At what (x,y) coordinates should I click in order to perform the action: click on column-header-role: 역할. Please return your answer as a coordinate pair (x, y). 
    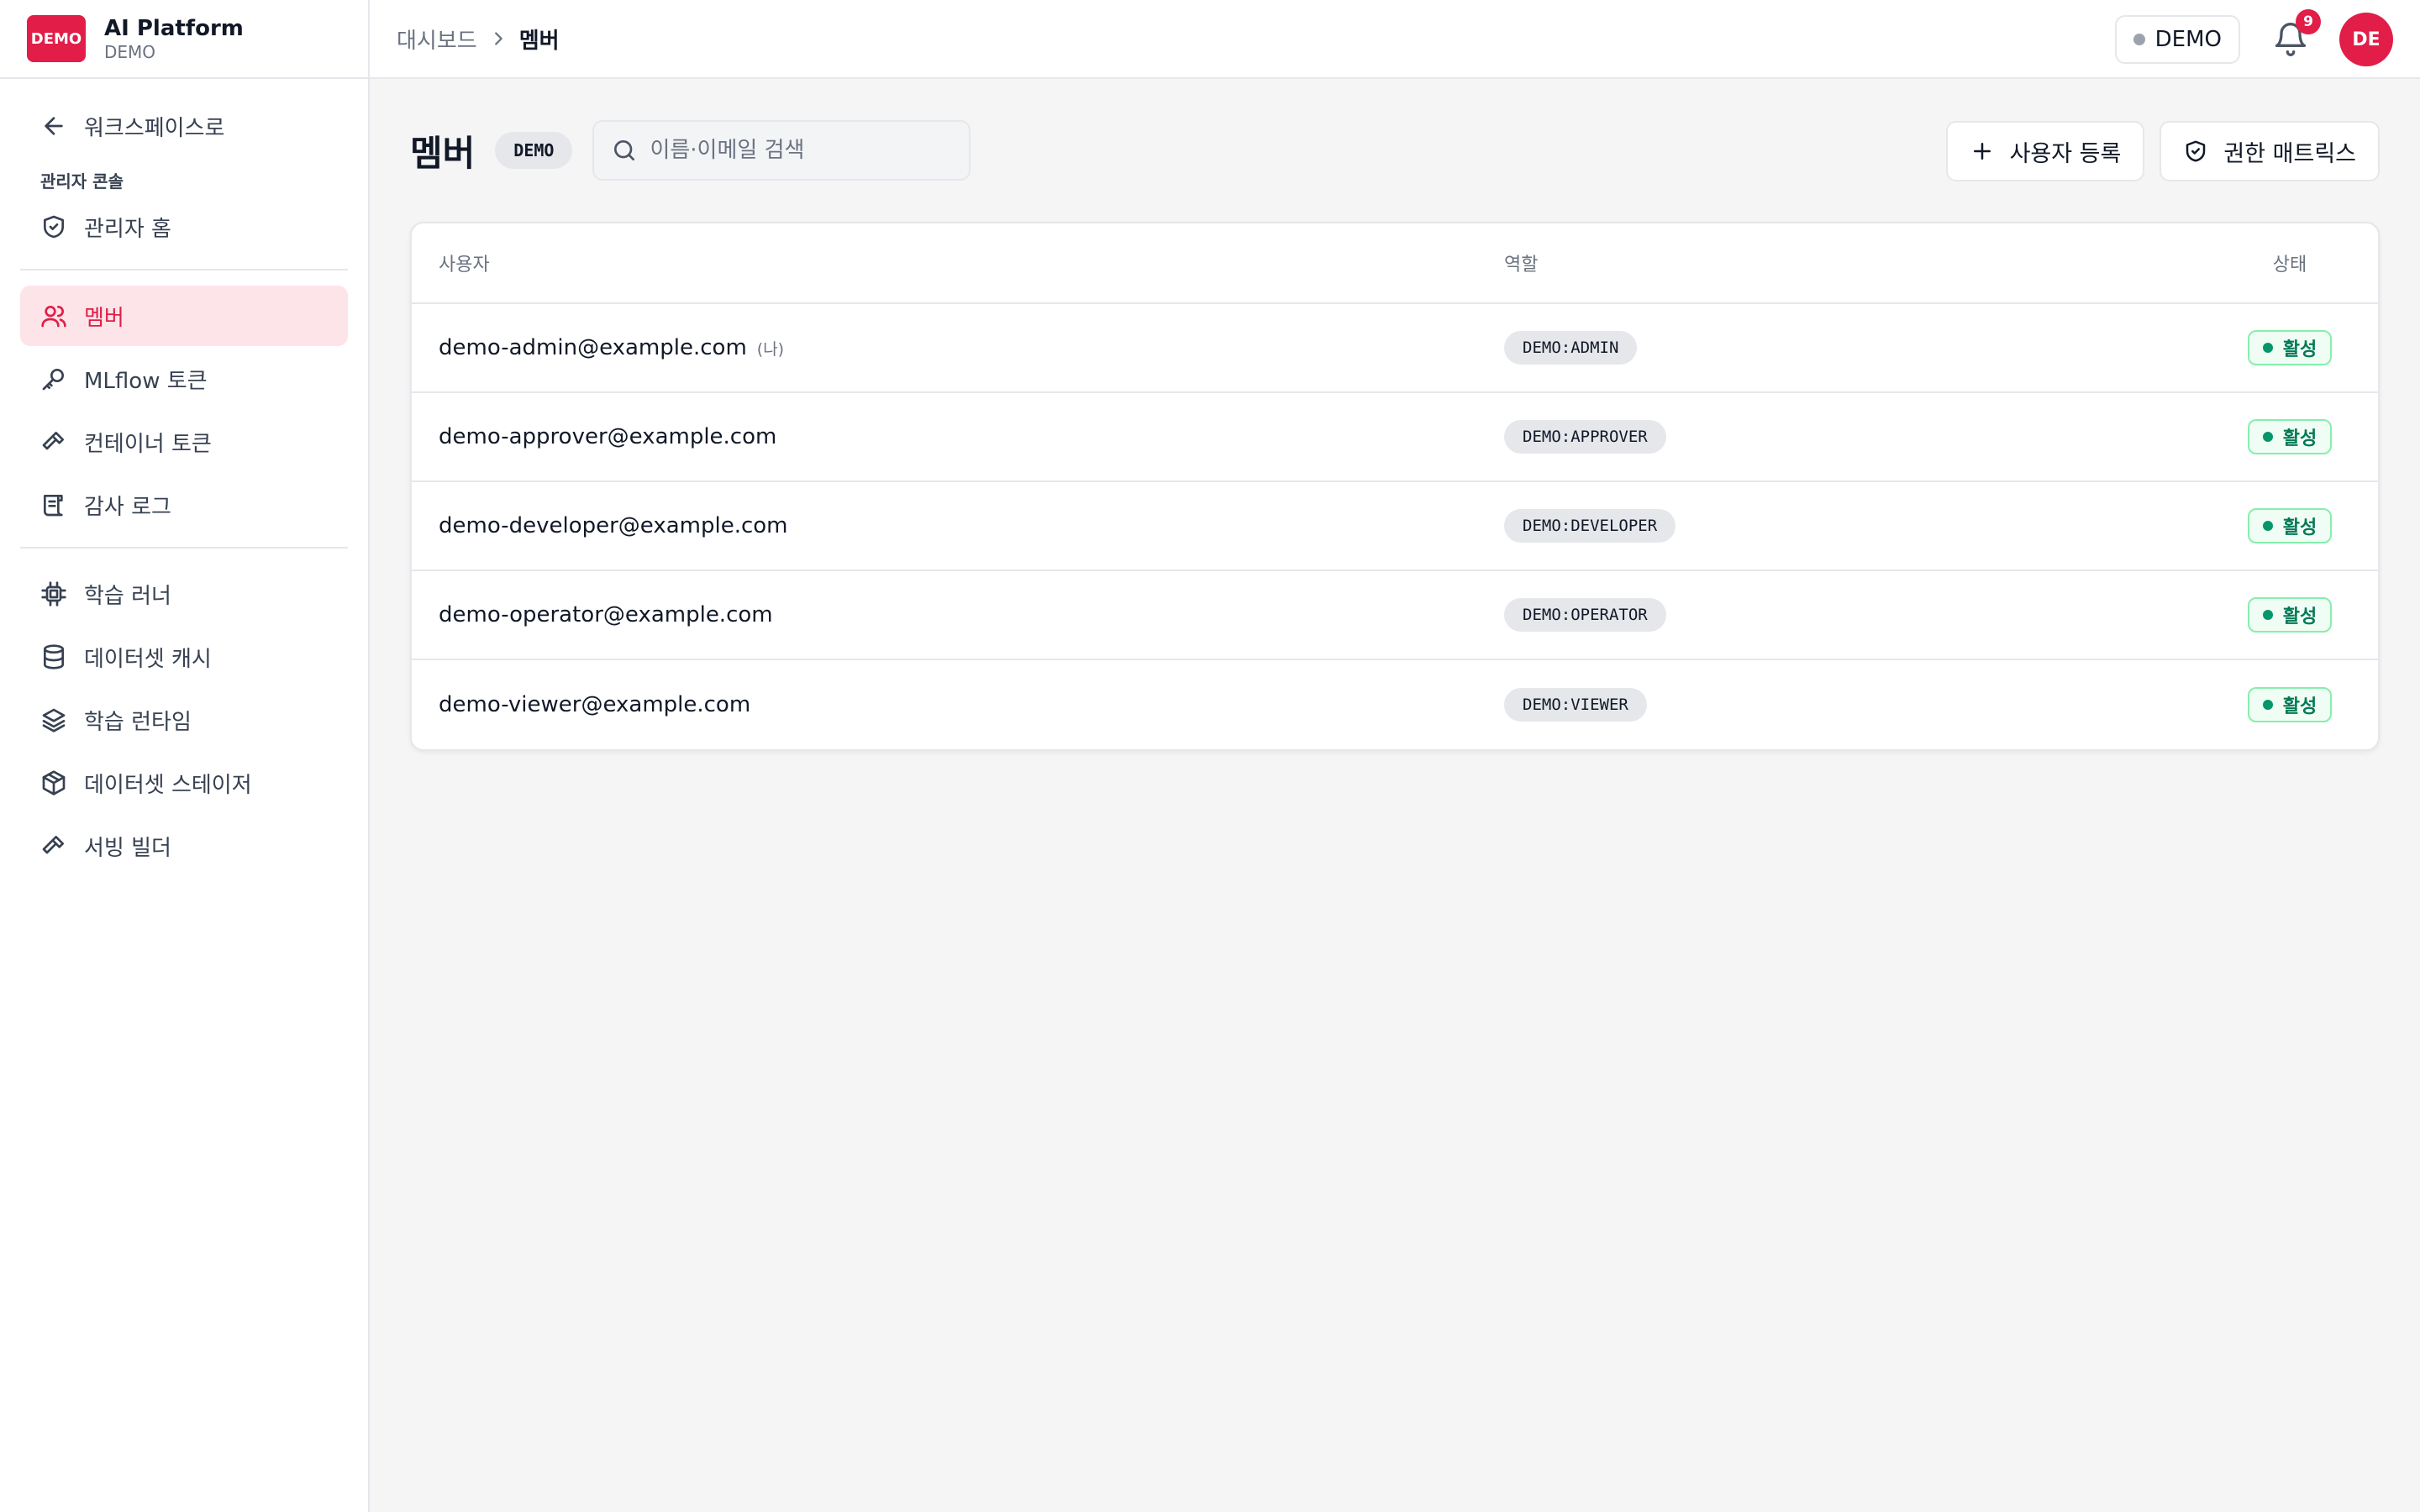
    Looking at the image, I should click on (1853, 262).